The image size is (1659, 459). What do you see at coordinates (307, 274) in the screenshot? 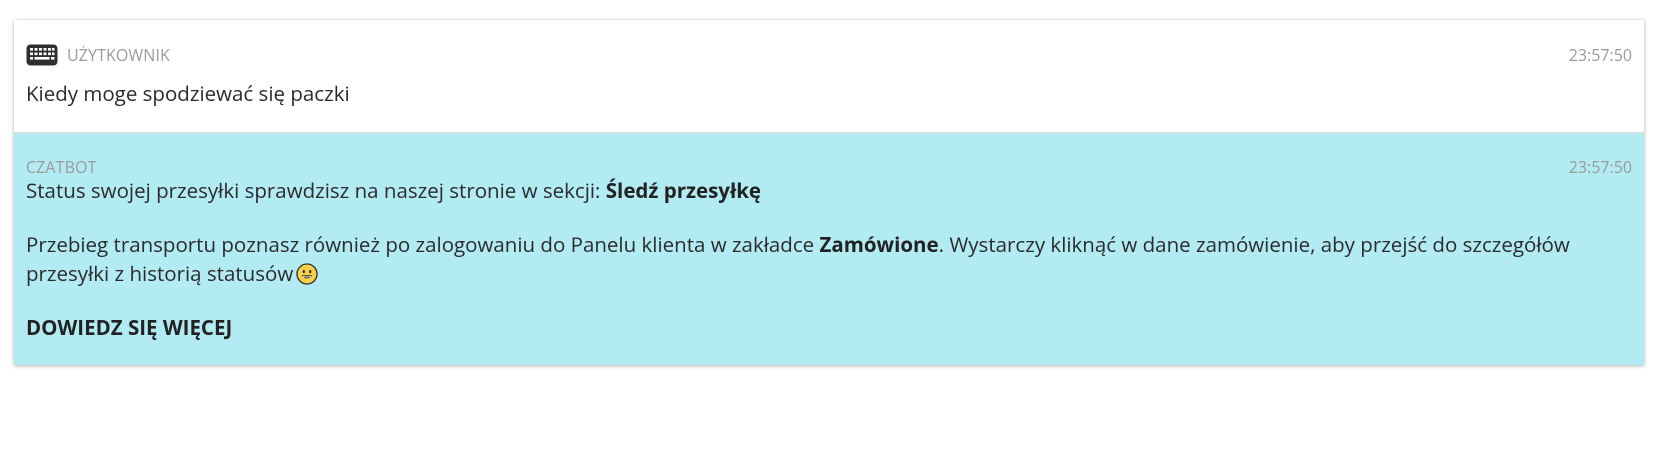
I see `grinning-face-emoji-icon` at bounding box center [307, 274].